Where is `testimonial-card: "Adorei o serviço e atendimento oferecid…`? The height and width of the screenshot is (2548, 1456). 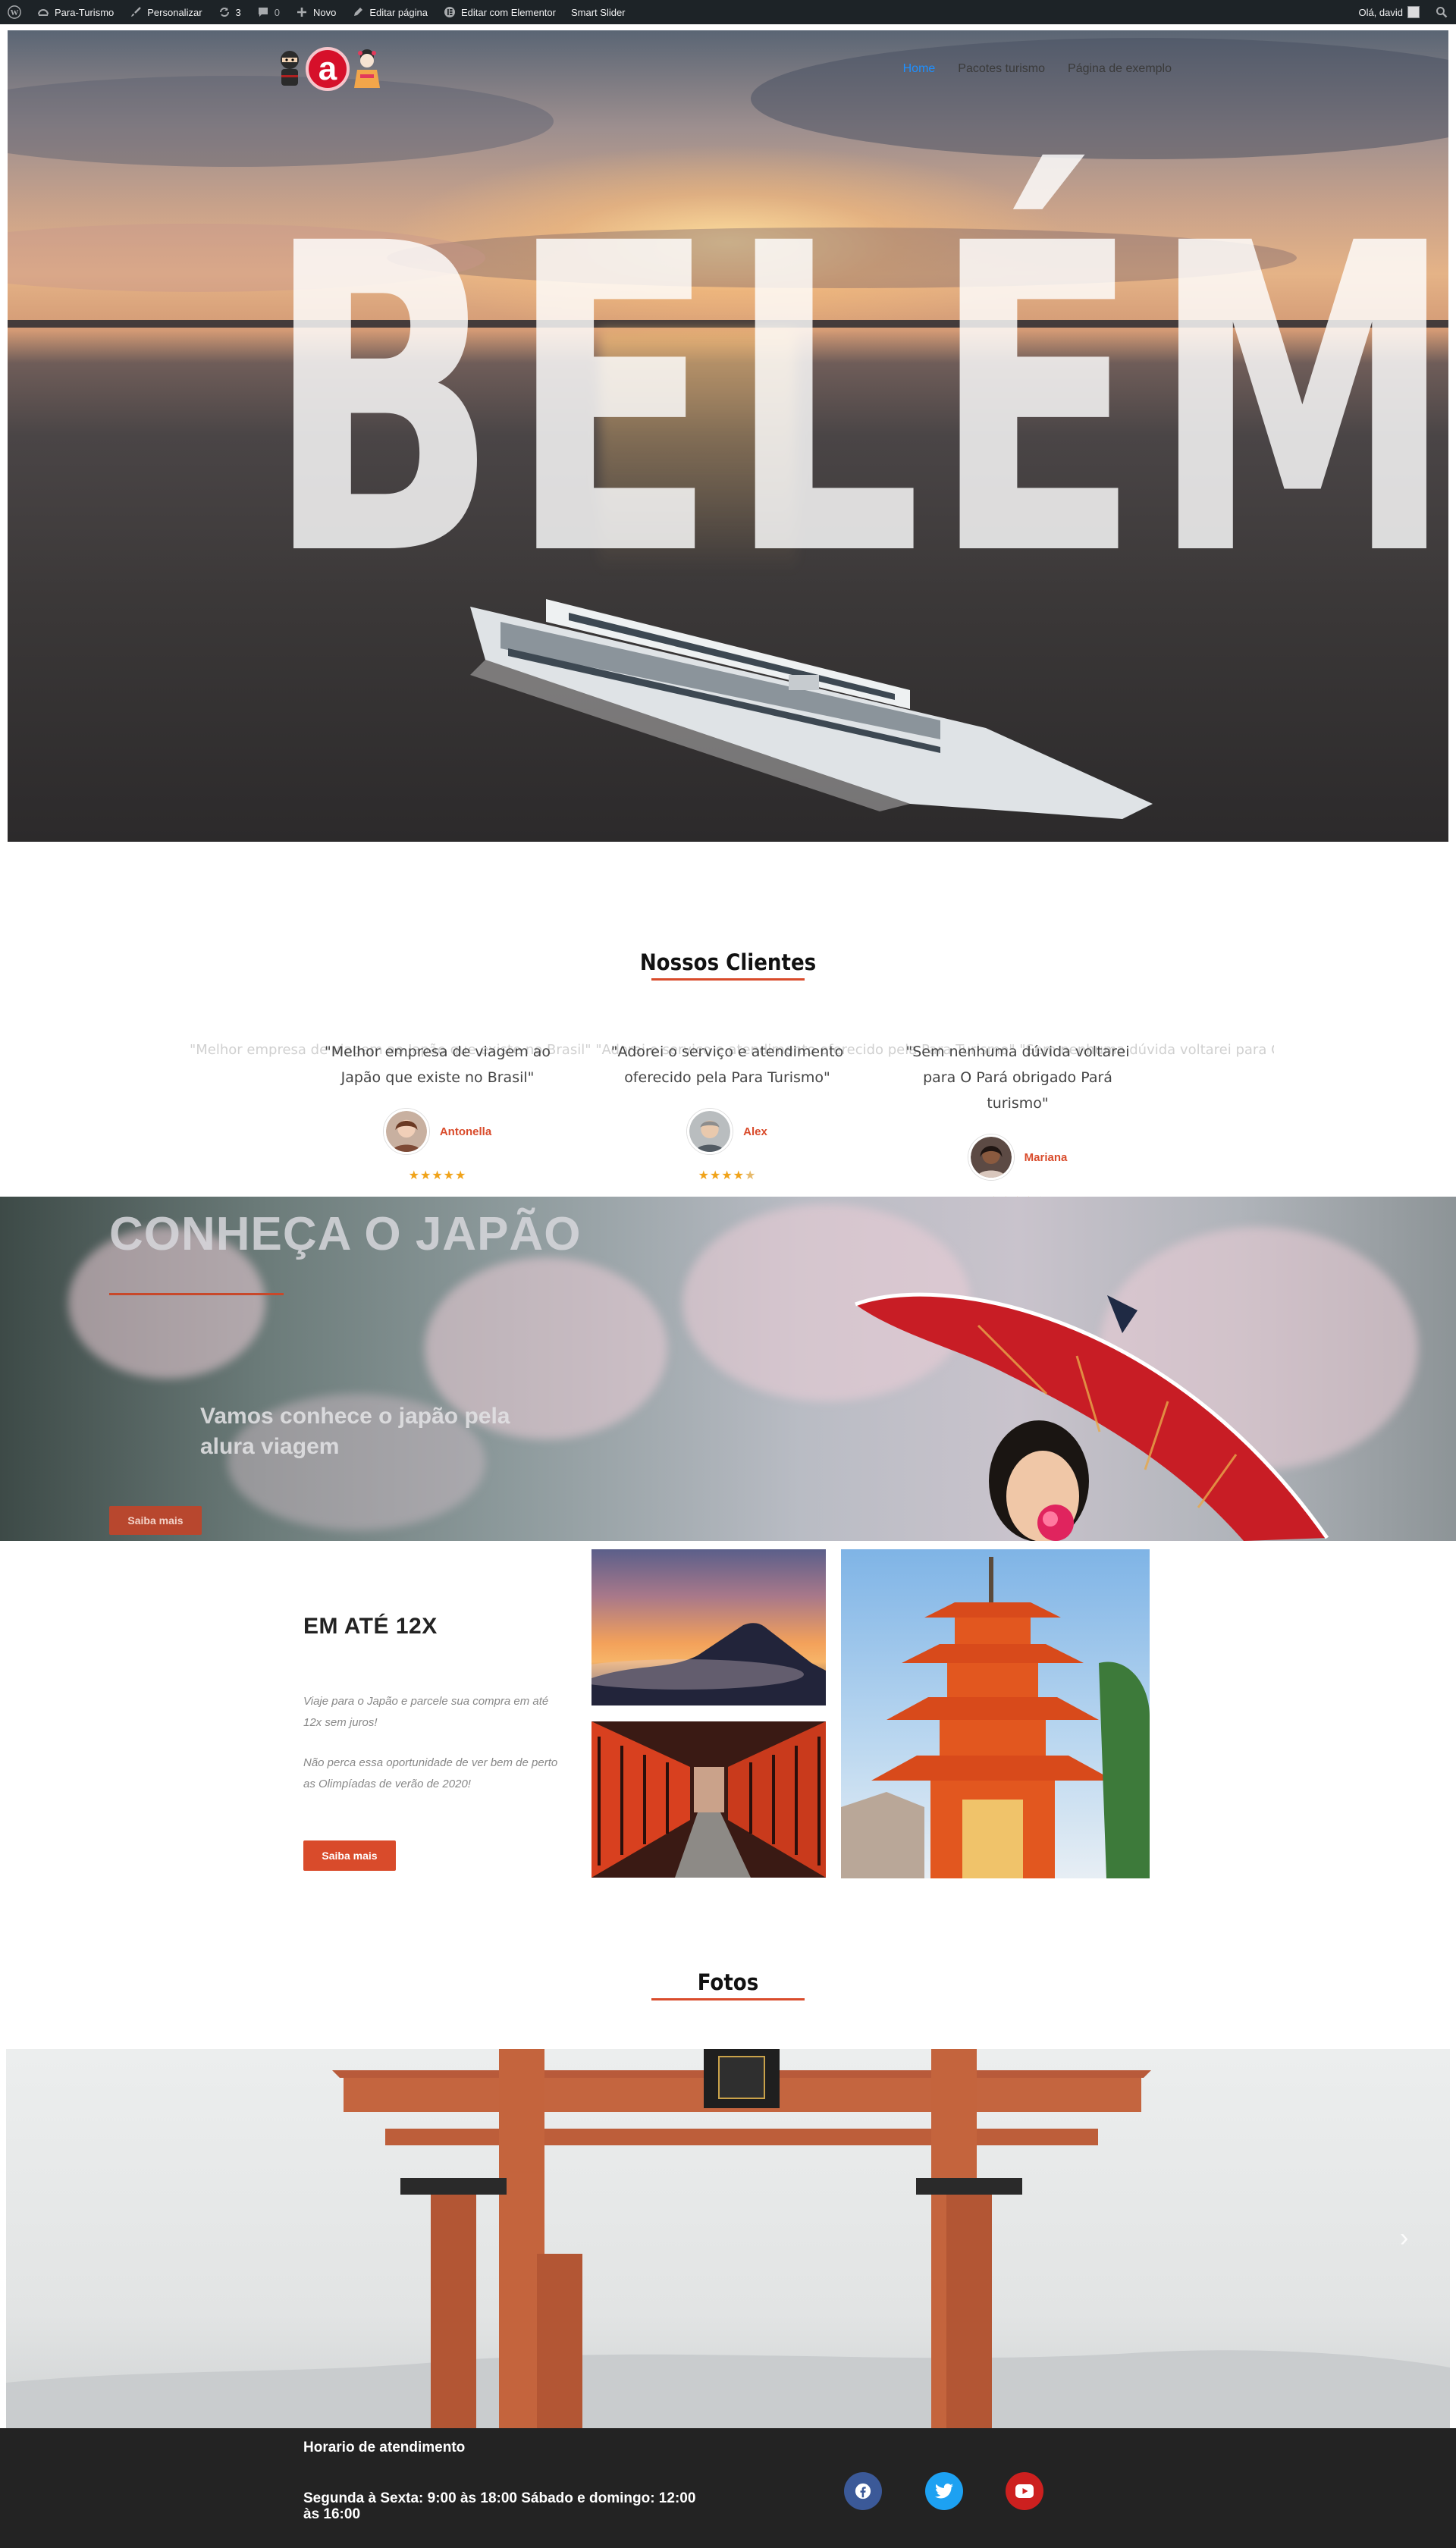
testimonial-card: "Adorei o serviço e atendimento oferecid… is located at coordinates (727, 1111).